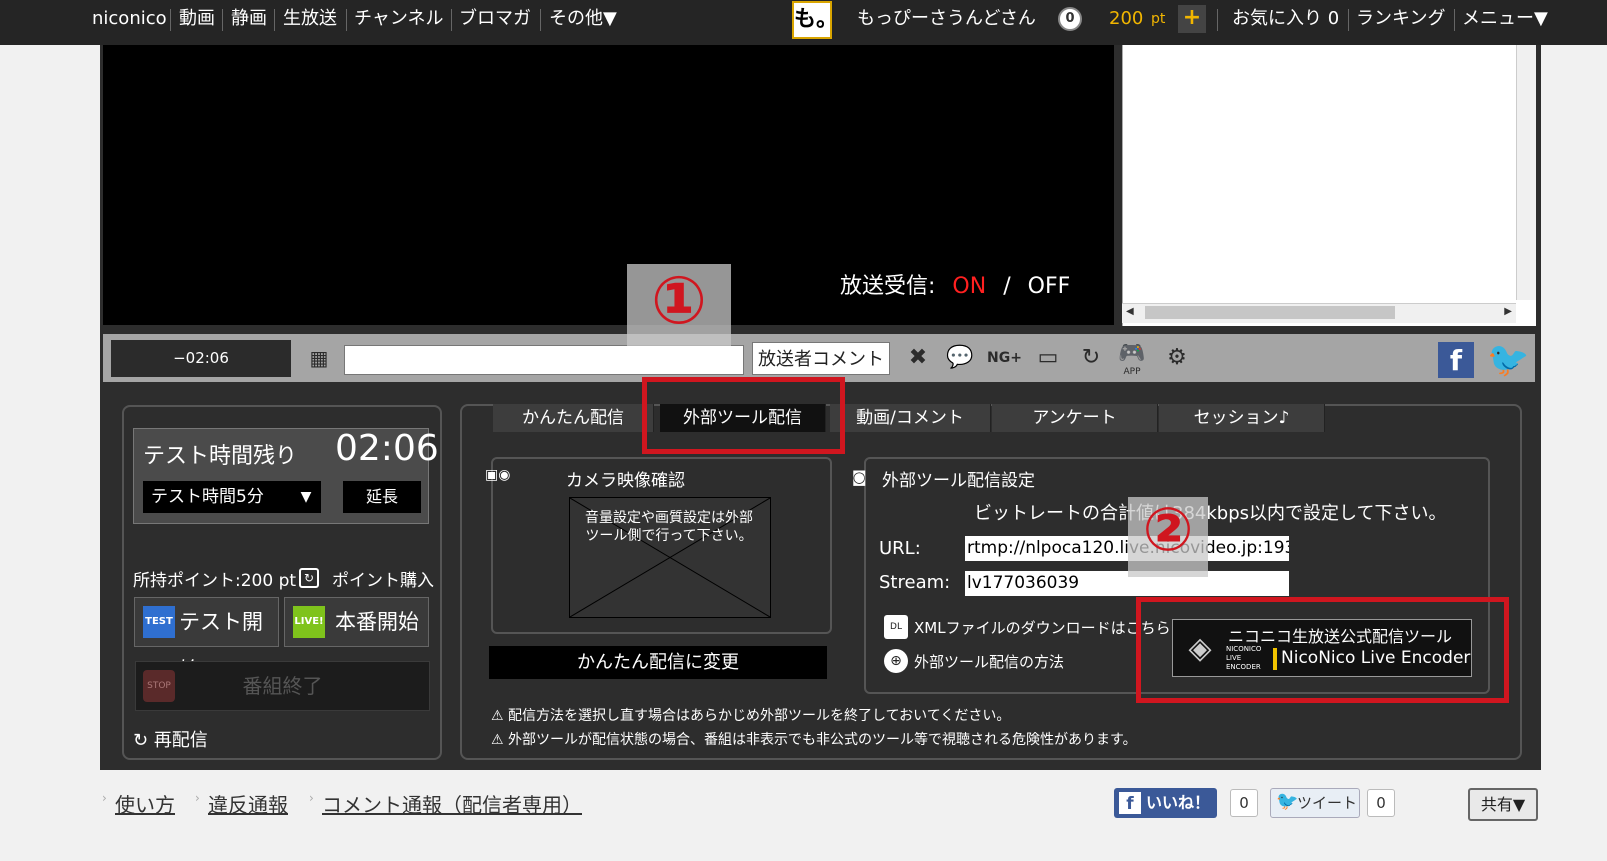 This screenshot has height=861, width=1607. I want to click on camera-panel-title: カメラ映像確認, so click(625, 481).